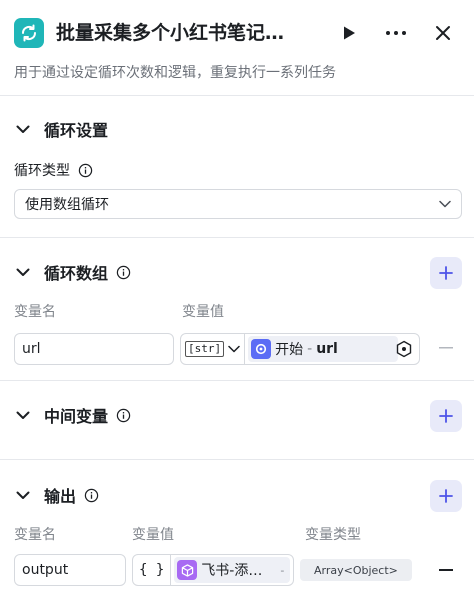 The image size is (474, 616). Describe the element at coordinates (205, 349) in the screenshot. I see `string-type-icon: [str]` at that location.